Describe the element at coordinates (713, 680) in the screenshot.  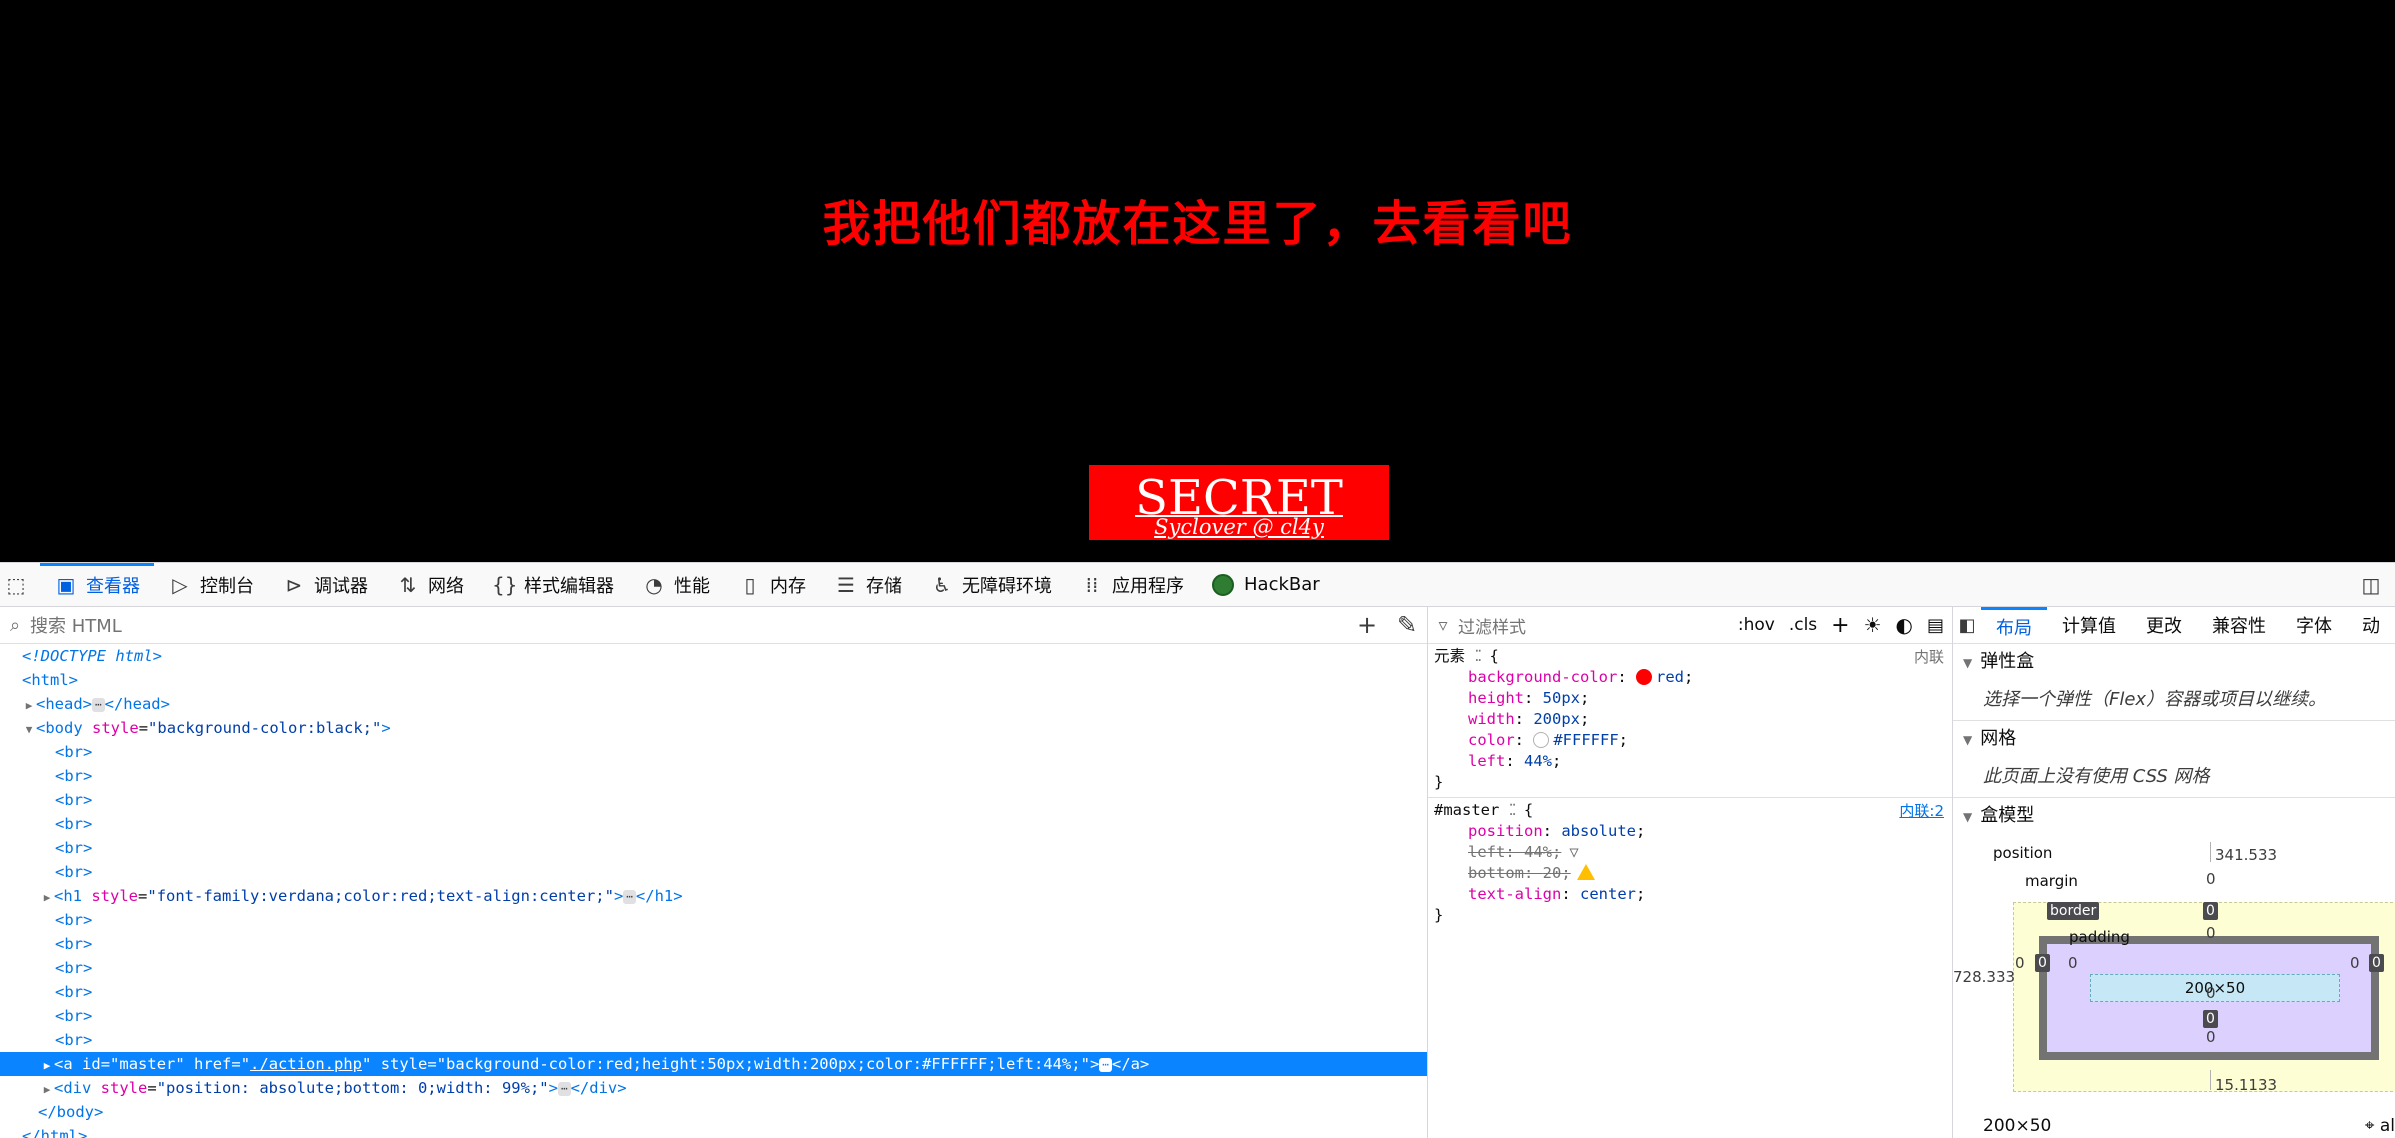
I see `tree-node-html: <html>` at that location.